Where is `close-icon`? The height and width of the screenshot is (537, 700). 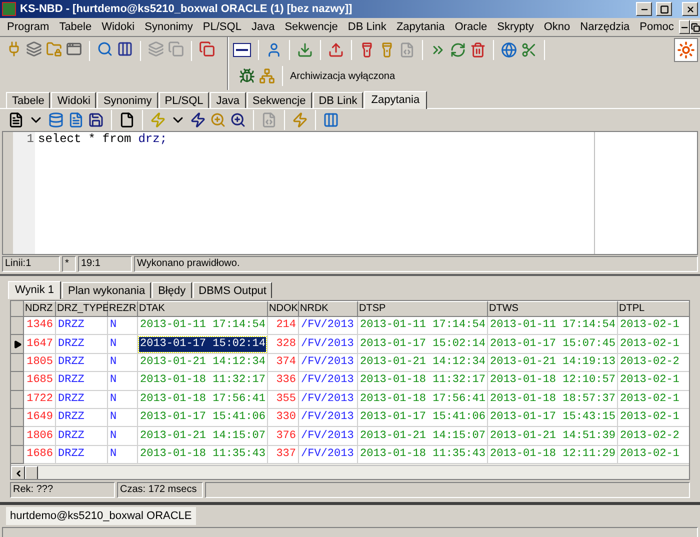 close-icon is located at coordinates (690, 9).